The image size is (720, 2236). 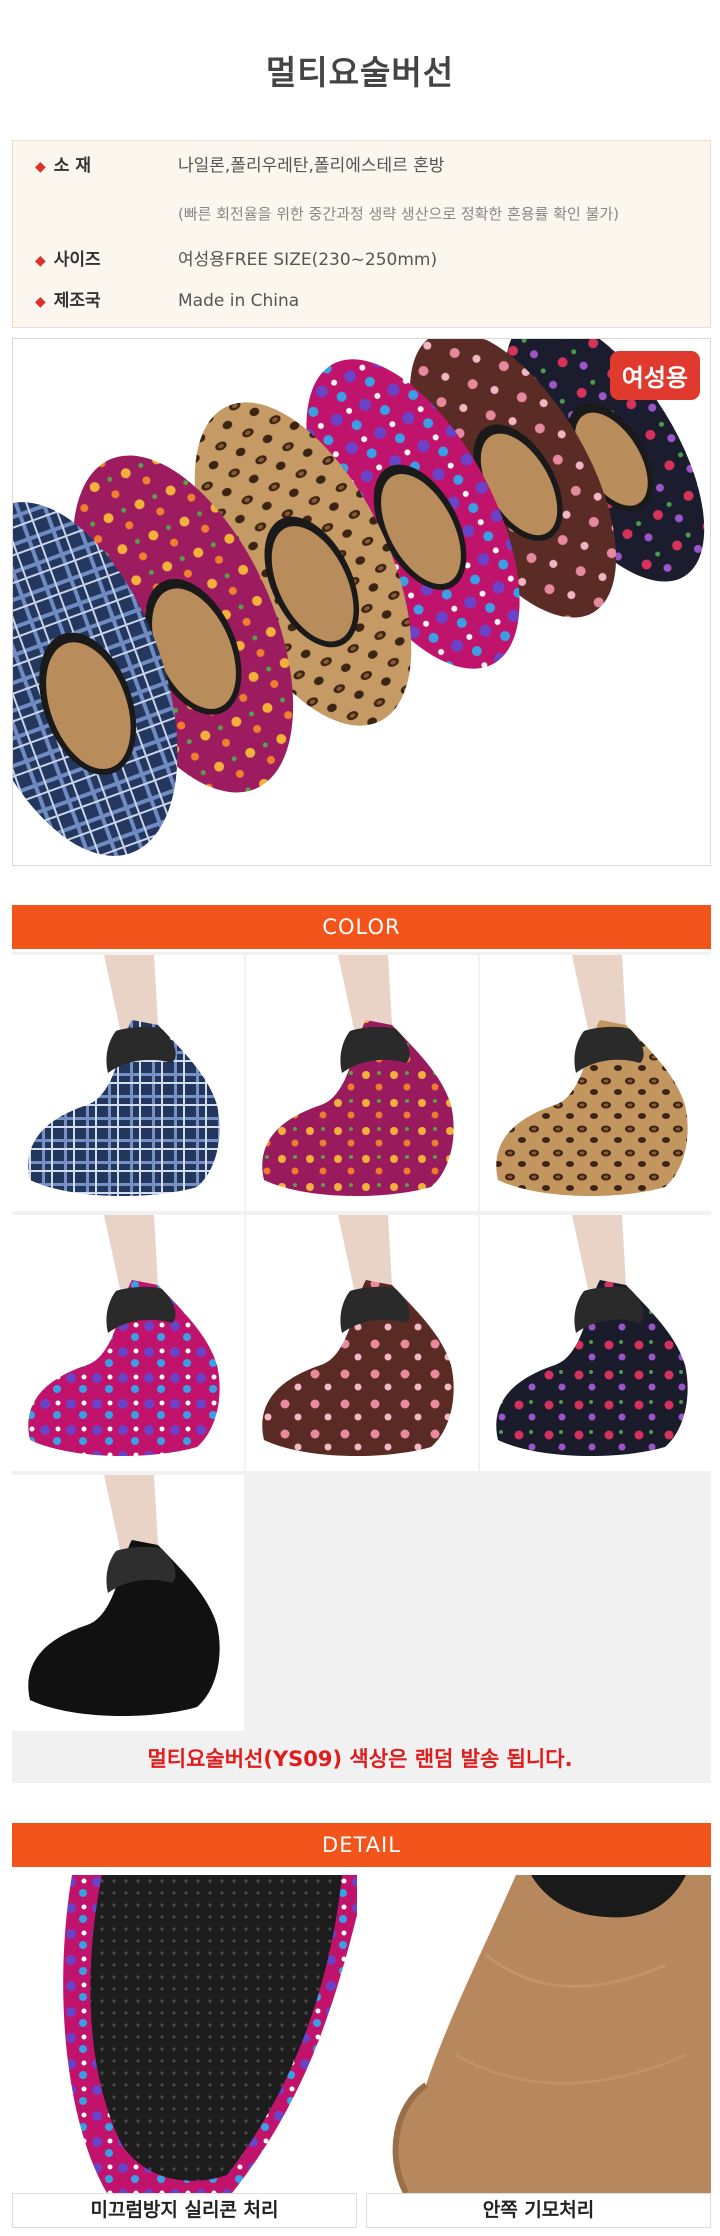 I want to click on spec-label-material: 소 재, so click(x=72, y=166).